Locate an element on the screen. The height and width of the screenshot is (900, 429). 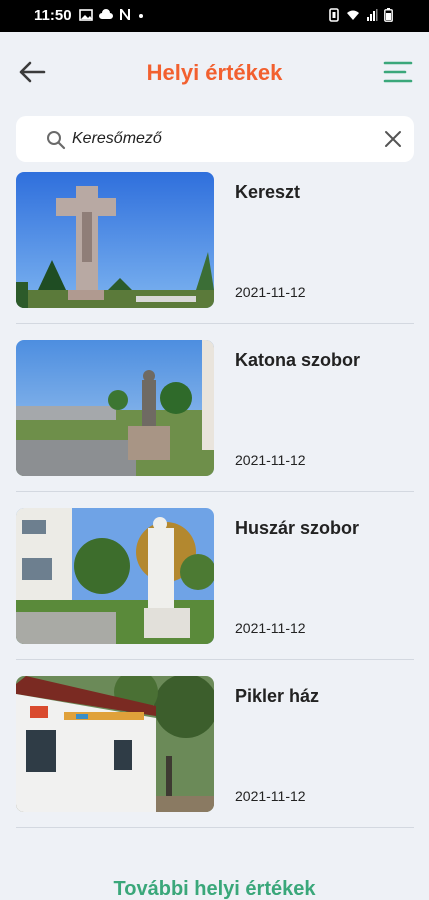
battery-icon is located at coordinates (388, 15).